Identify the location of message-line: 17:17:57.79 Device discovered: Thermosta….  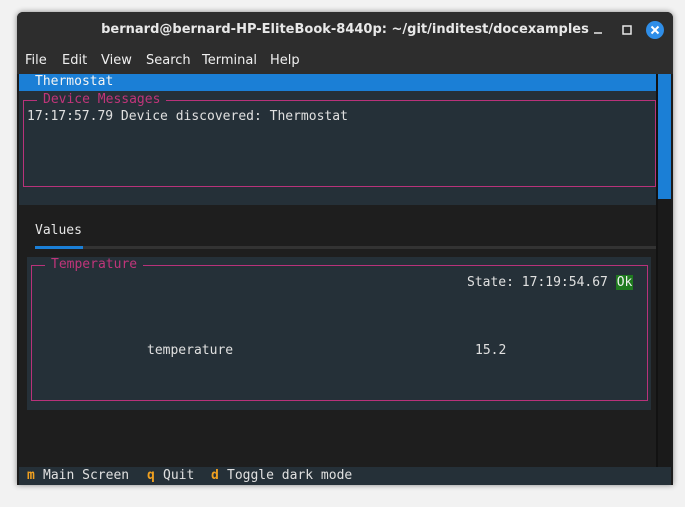
(187, 116).